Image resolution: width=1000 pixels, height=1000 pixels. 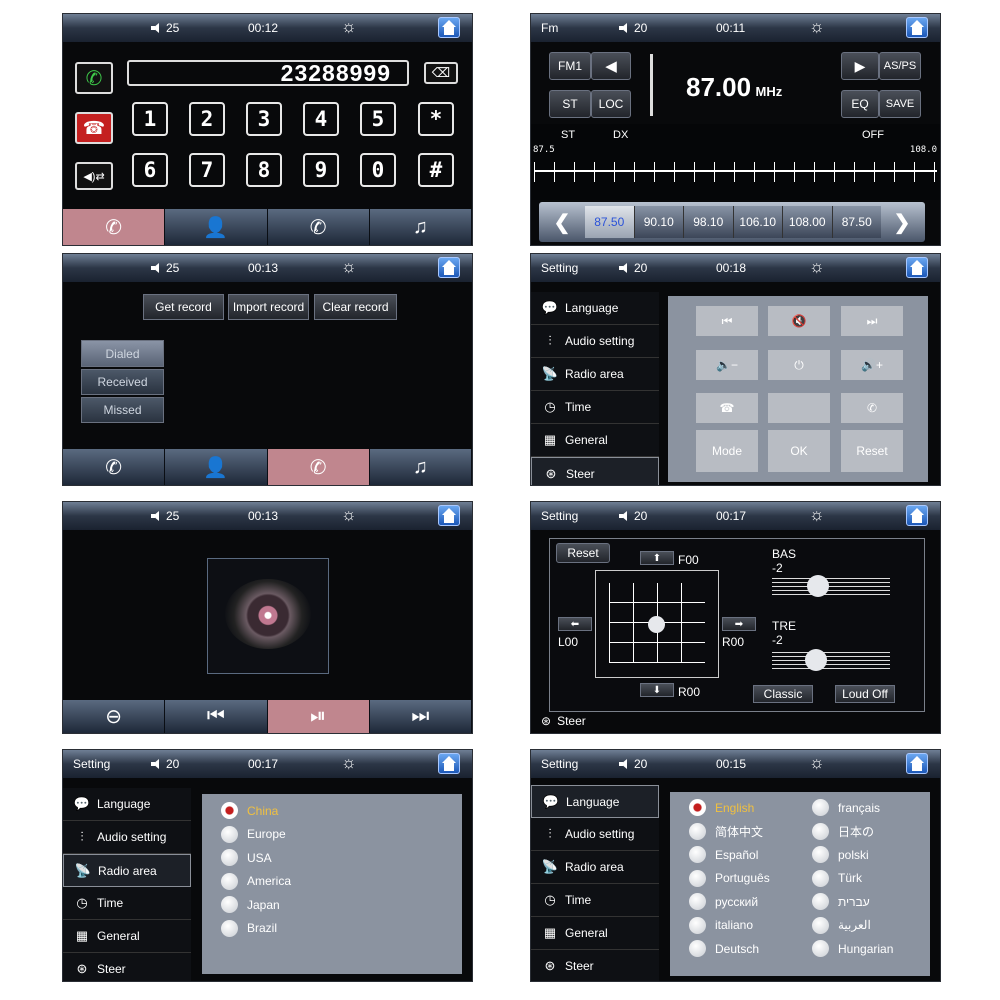 What do you see at coordinates (727, 365) in the screenshot?
I see `volume-down-button: 🔉−` at bounding box center [727, 365].